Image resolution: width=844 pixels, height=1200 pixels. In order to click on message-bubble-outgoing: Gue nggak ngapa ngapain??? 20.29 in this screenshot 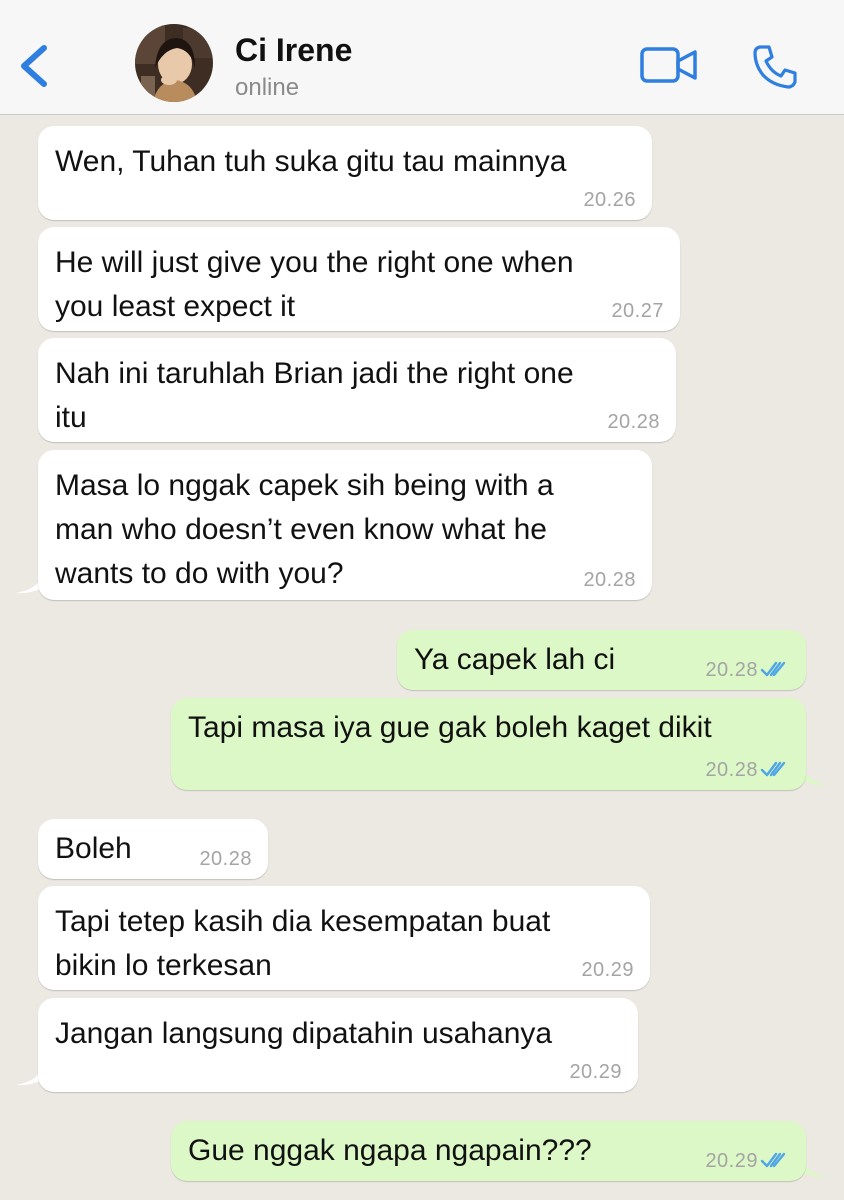, I will do `click(488, 1151)`.